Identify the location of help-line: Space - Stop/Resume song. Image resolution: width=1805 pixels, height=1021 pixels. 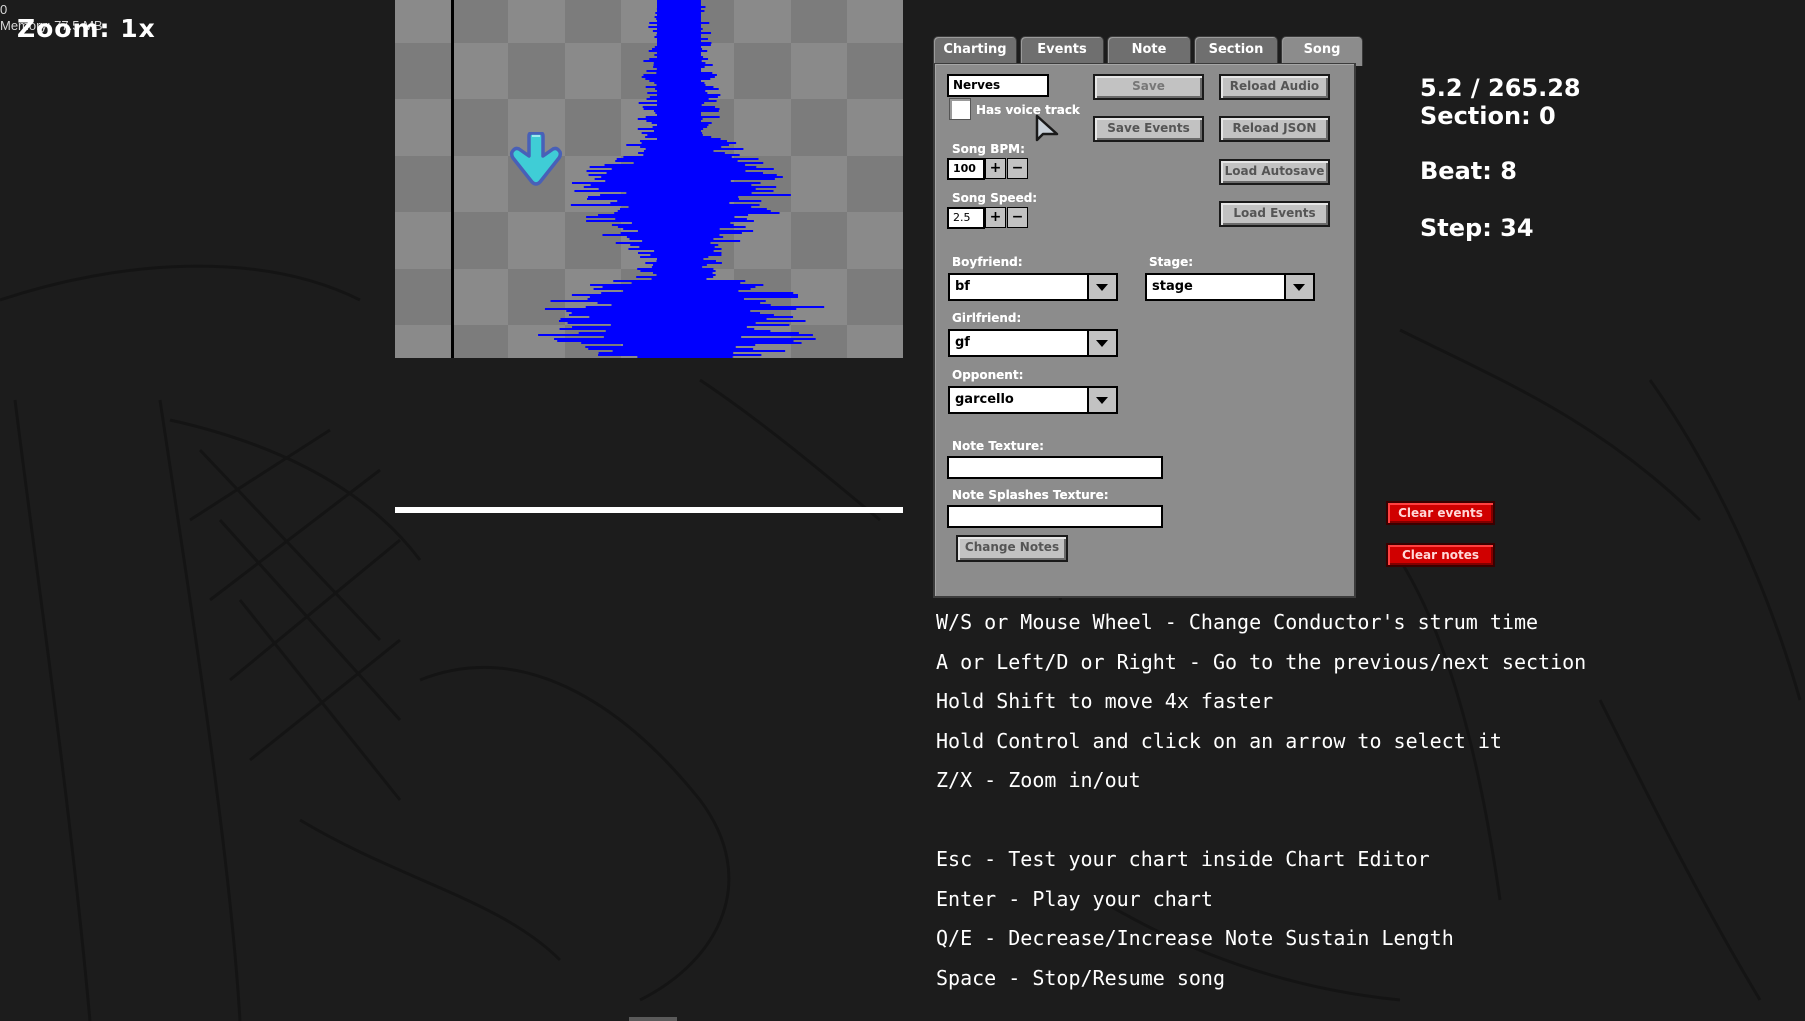
(1080, 977).